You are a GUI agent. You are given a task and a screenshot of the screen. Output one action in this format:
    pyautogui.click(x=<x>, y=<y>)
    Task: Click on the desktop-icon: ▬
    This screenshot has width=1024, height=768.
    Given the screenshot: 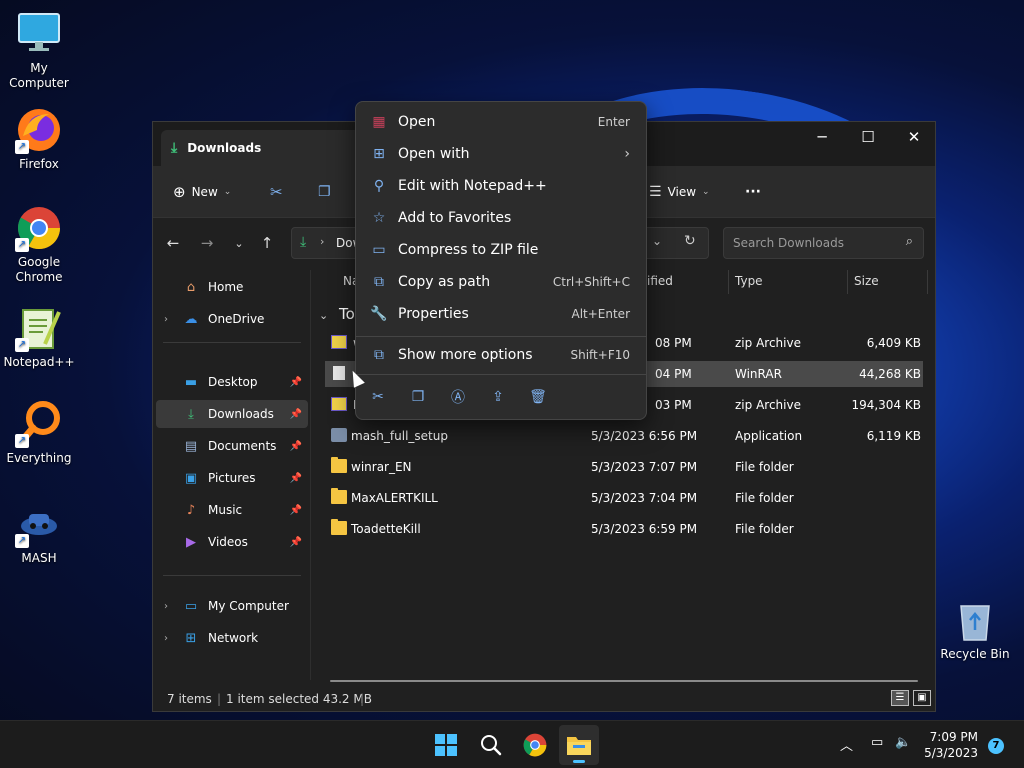 What is the action you would take?
    pyautogui.click(x=191, y=382)
    